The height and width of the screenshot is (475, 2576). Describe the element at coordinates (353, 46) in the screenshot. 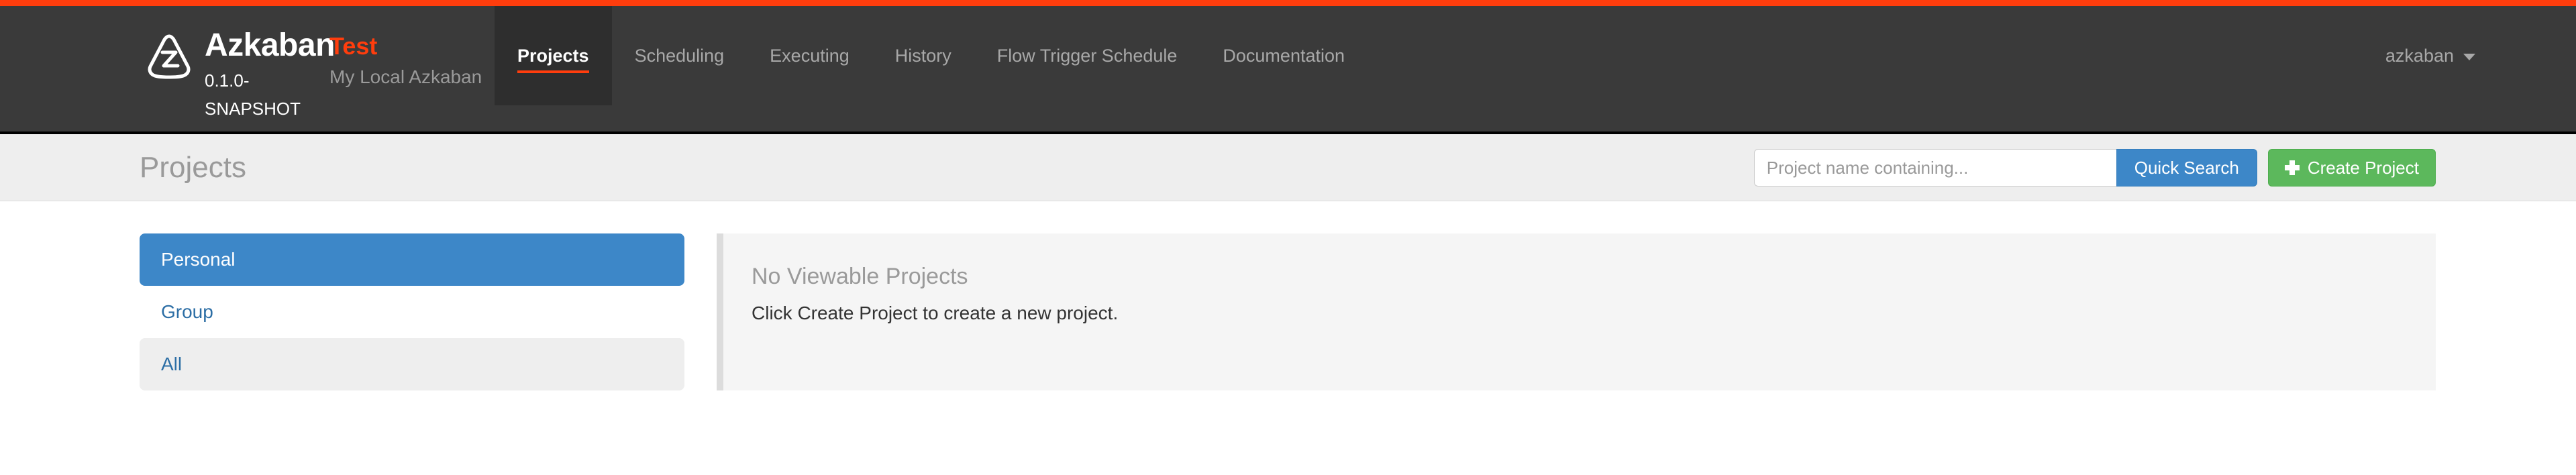

I see `instance-name: Test` at that location.